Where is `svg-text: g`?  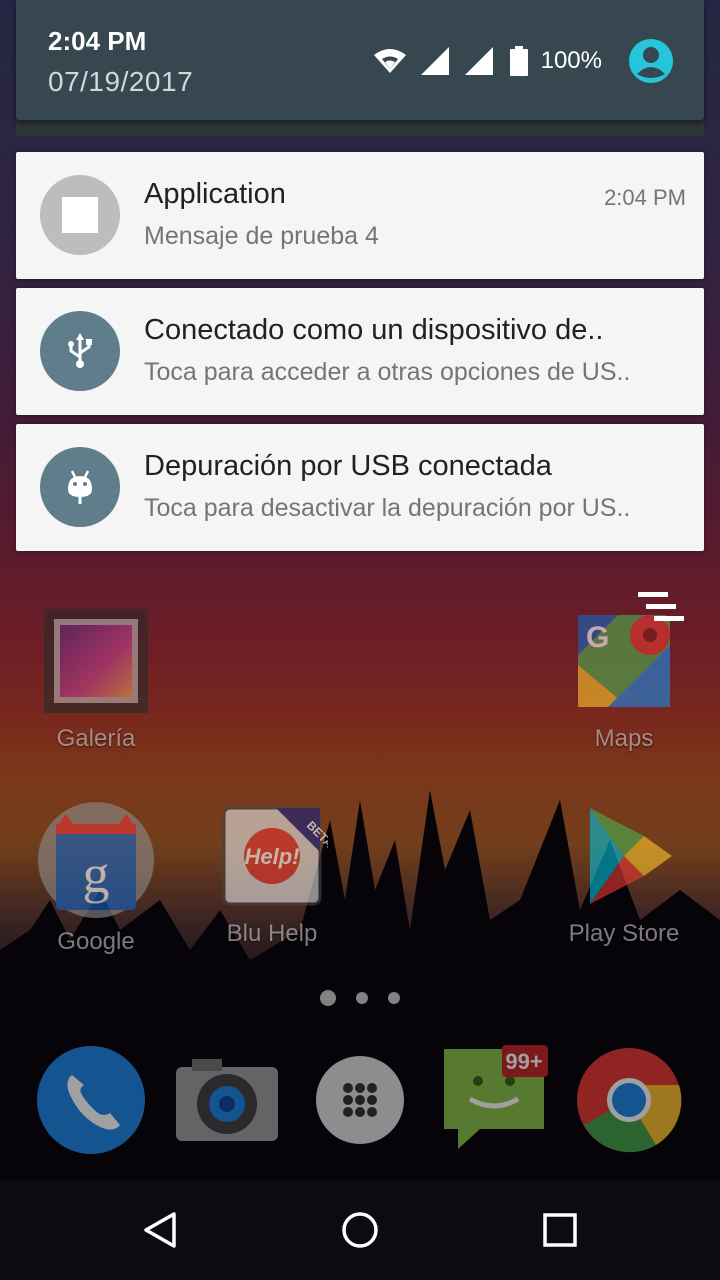 svg-text: g is located at coordinates (96, 874).